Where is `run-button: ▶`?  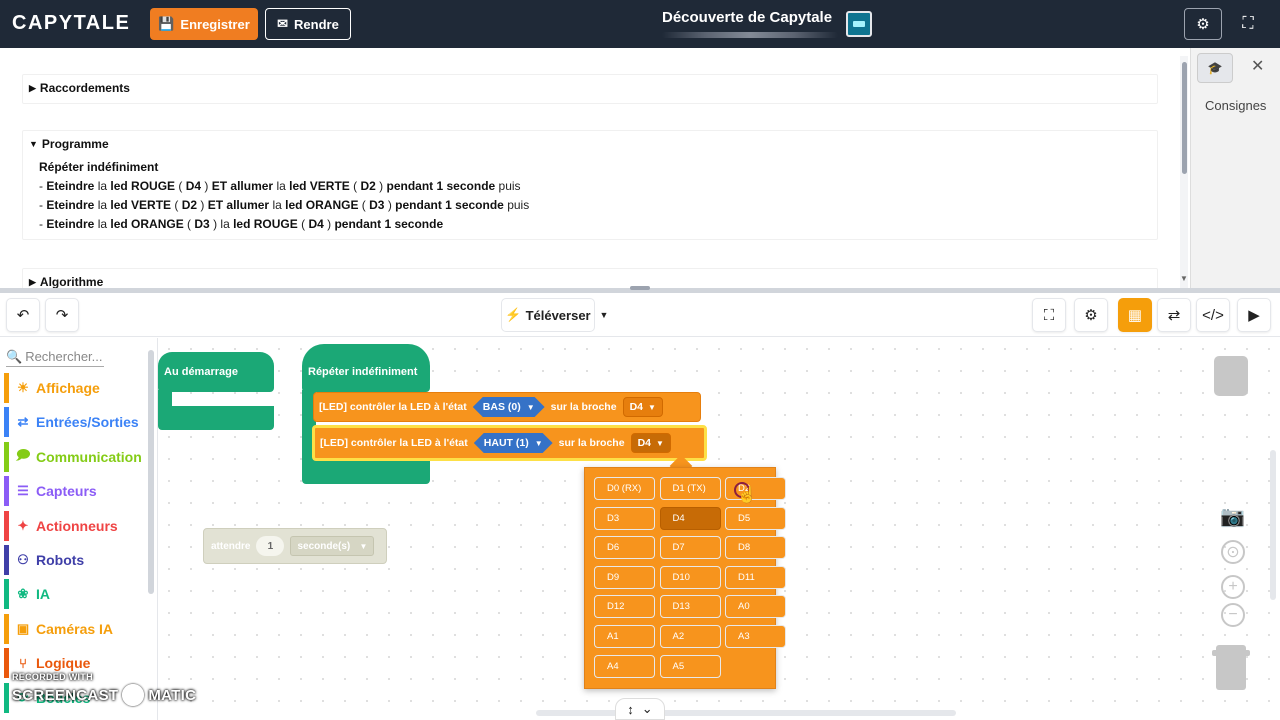 run-button: ▶ is located at coordinates (1254, 315).